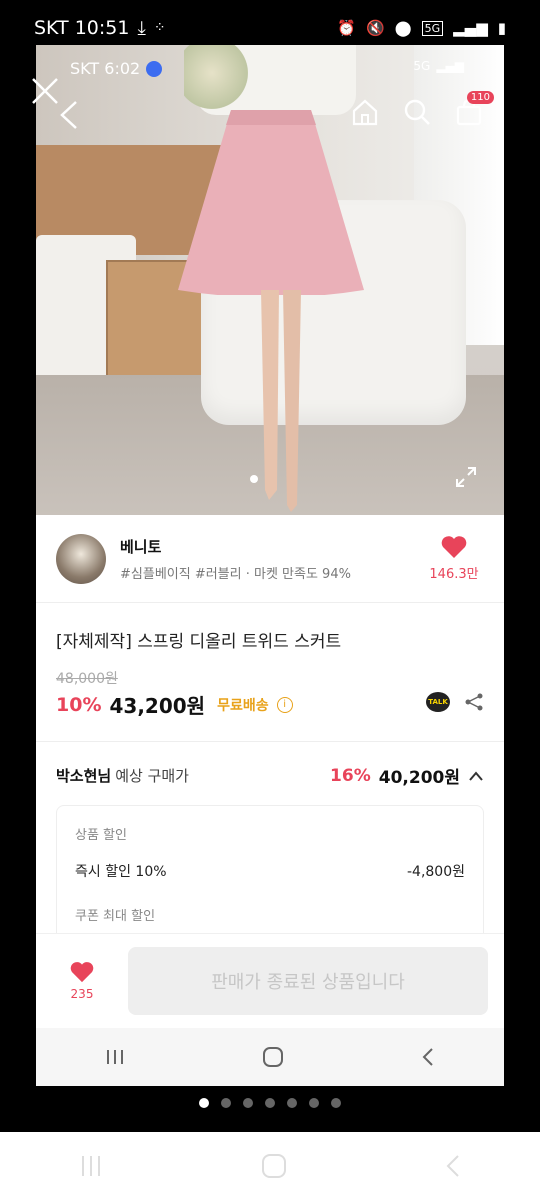 Image resolution: width=540 pixels, height=1200 pixels. What do you see at coordinates (417, 112) in the screenshot?
I see `search-icon` at bounding box center [417, 112].